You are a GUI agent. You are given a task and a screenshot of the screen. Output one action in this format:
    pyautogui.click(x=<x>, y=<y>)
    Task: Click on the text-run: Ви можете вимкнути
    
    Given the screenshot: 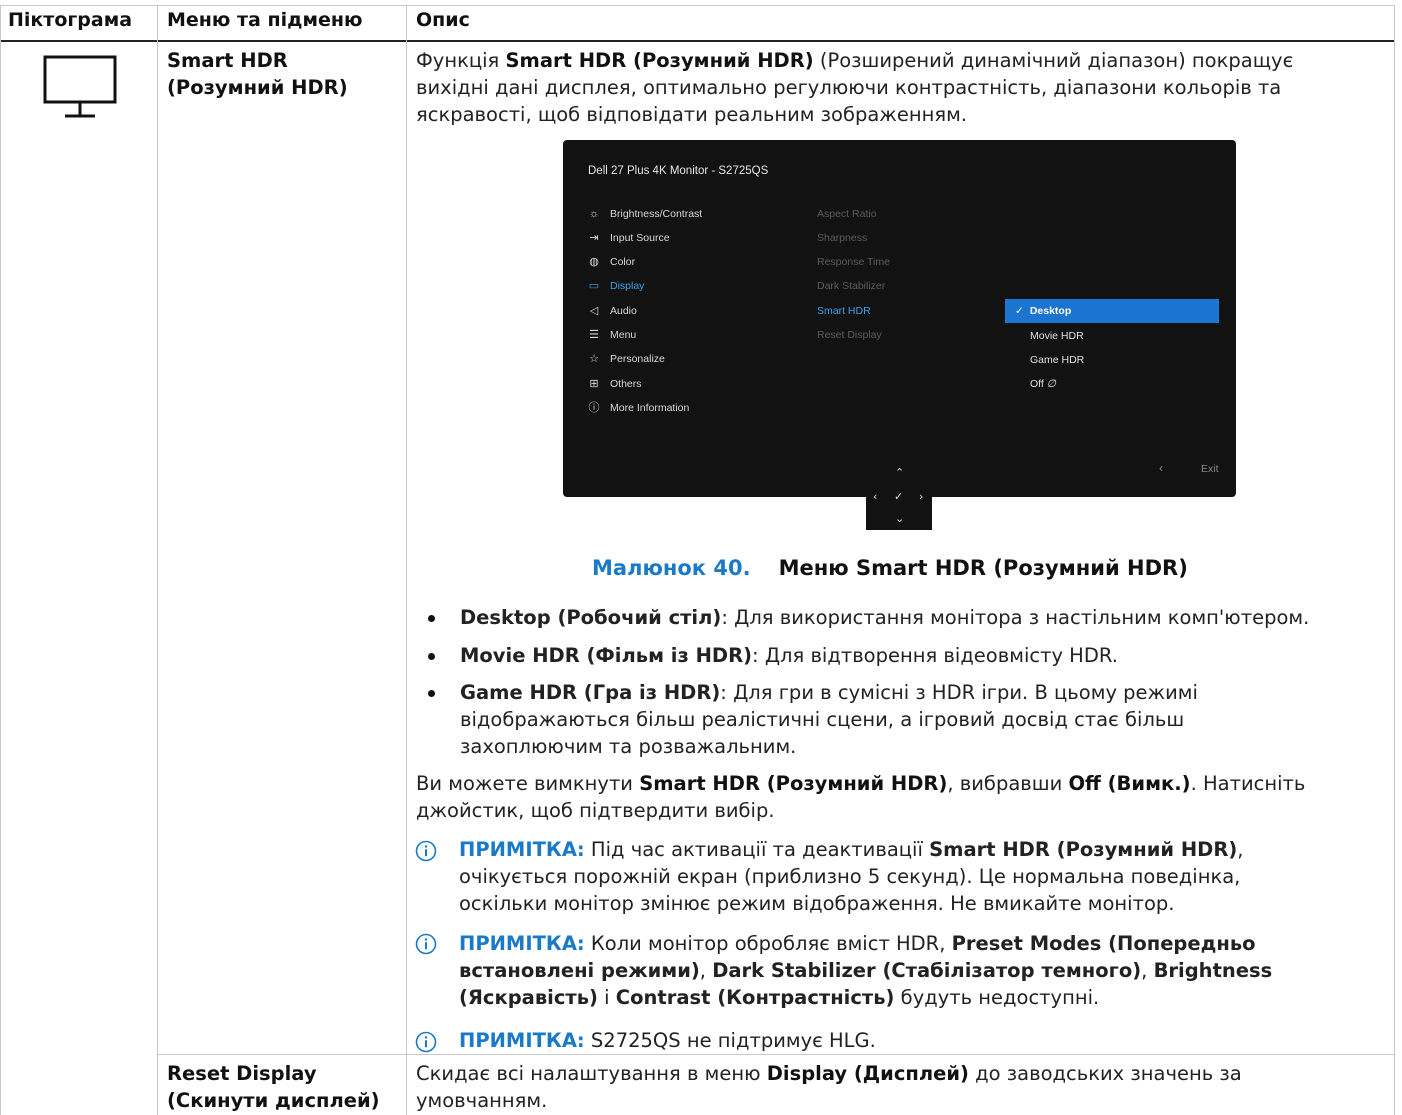 What is the action you would take?
    pyautogui.click(x=528, y=783)
    